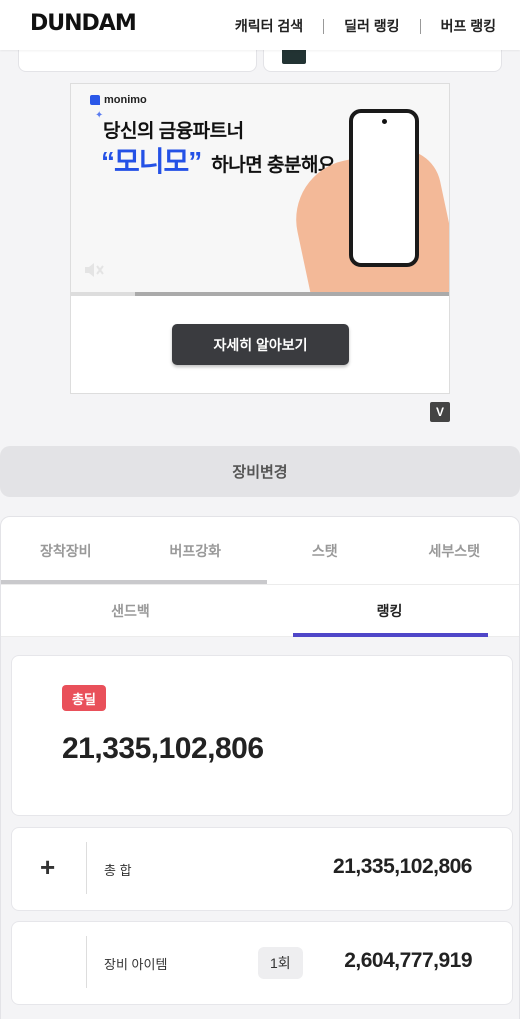 Image resolution: width=520 pixels, height=1019 pixels. What do you see at coordinates (83, 23) in the screenshot?
I see `site-logo: DUNDAM` at bounding box center [83, 23].